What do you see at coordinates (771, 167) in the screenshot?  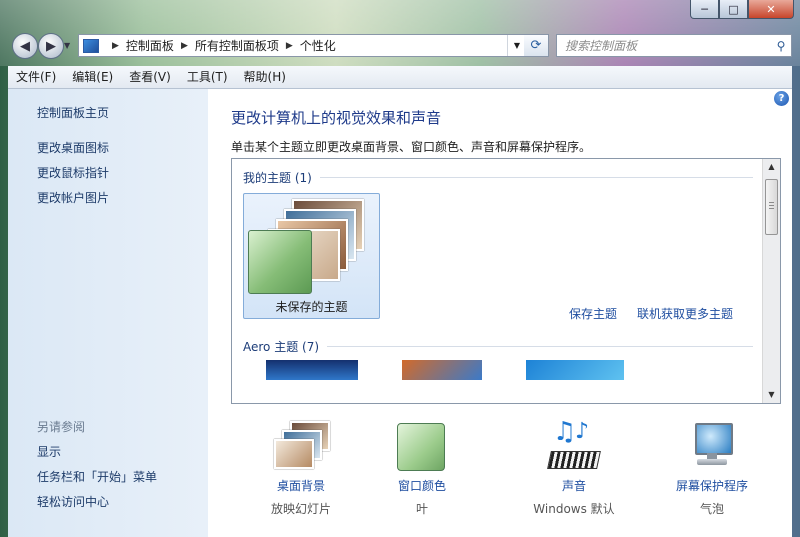 I see `scroll-up-icon: ▲` at bounding box center [771, 167].